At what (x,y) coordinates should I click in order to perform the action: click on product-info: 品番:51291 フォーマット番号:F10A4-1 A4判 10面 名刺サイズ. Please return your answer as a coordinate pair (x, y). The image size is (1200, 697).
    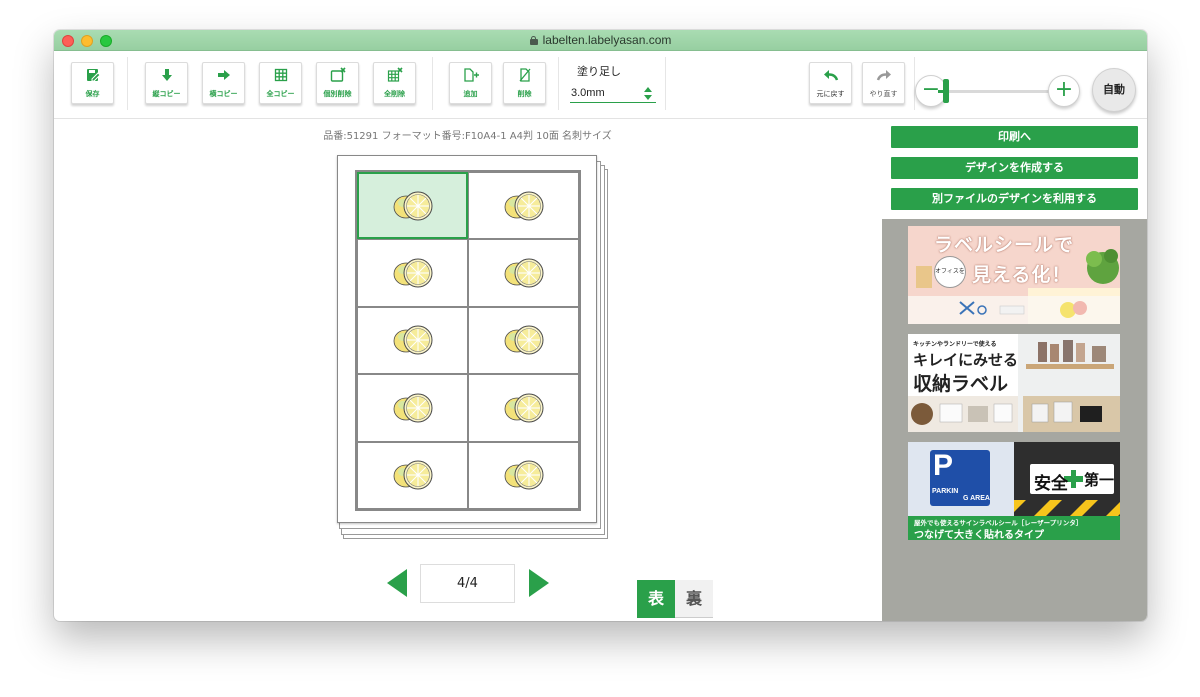
    Looking at the image, I should click on (467, 136).